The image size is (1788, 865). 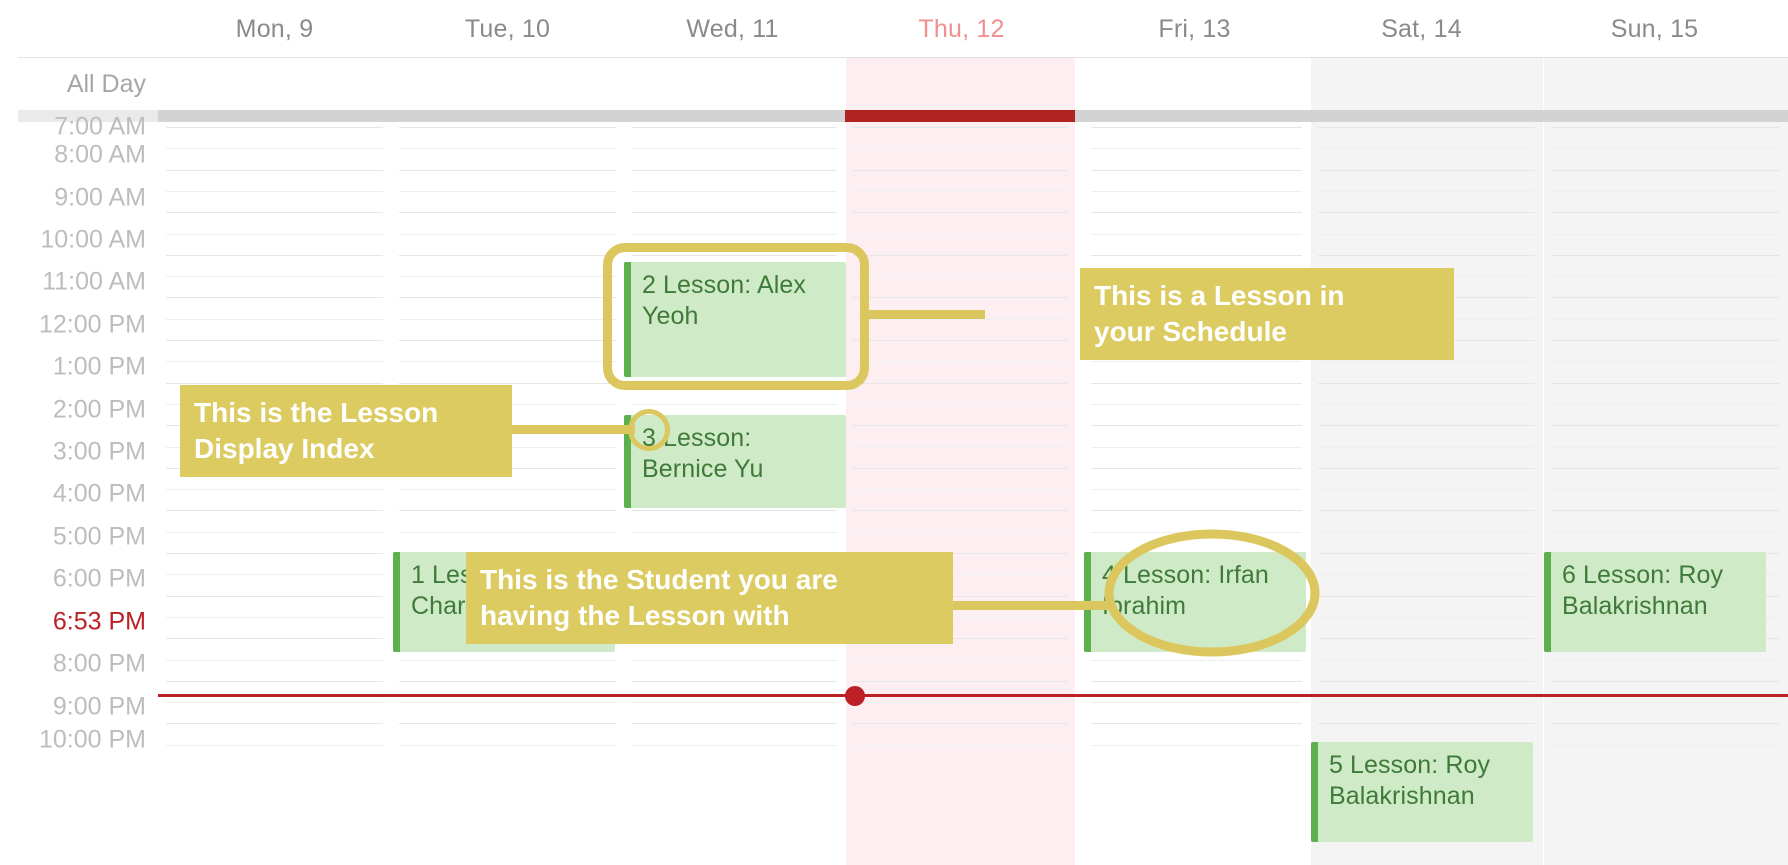 What do you see at coordinates (1422, 792) in the screenshot?
I see `event-lesson-5: 5 Lesson: Roy Balakrishnan` at bounding box center [1422, 792].